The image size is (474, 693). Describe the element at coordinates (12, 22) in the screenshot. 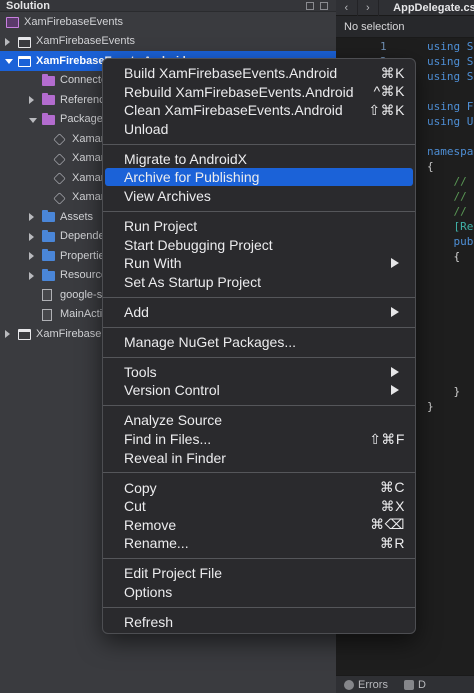

I see `solution-icon` at that location.